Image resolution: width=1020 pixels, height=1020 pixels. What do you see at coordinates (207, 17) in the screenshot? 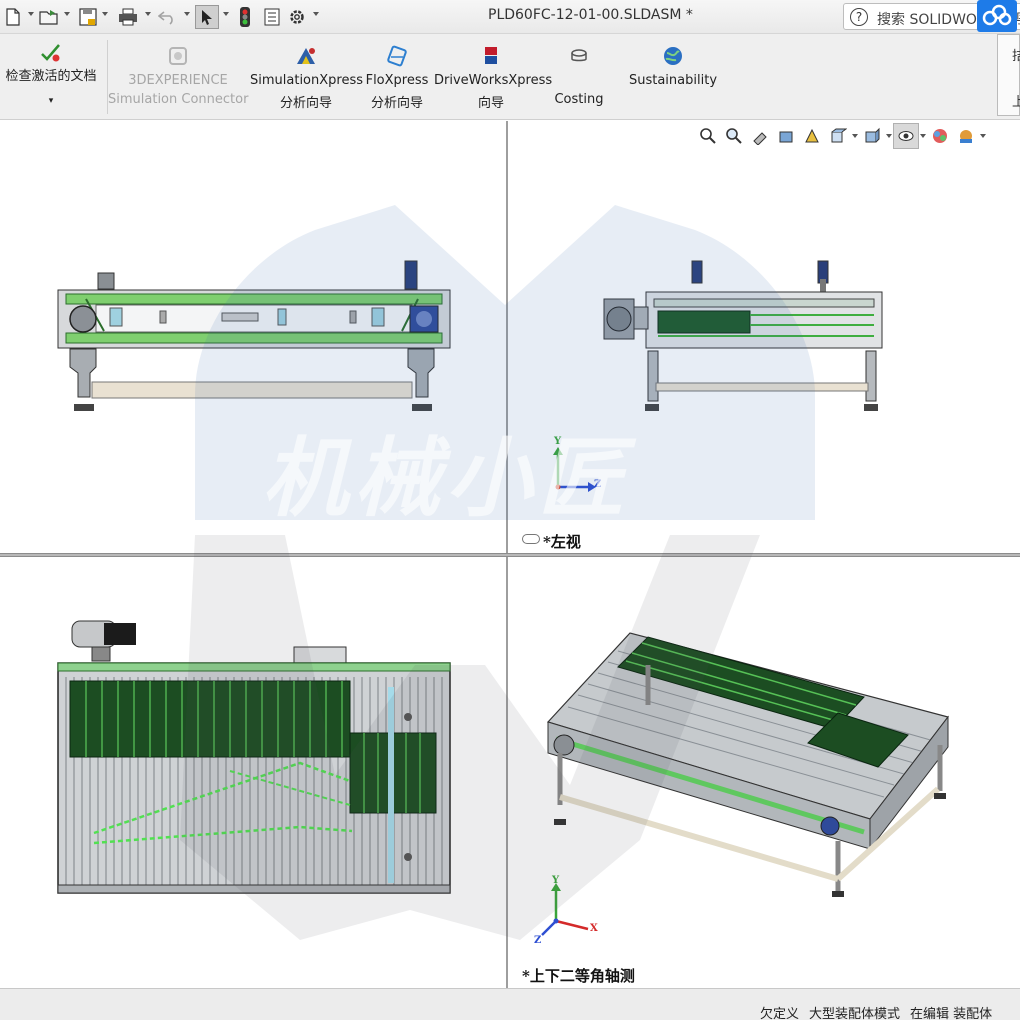
I see `cursor-icon` at bounding box center [207, 17].